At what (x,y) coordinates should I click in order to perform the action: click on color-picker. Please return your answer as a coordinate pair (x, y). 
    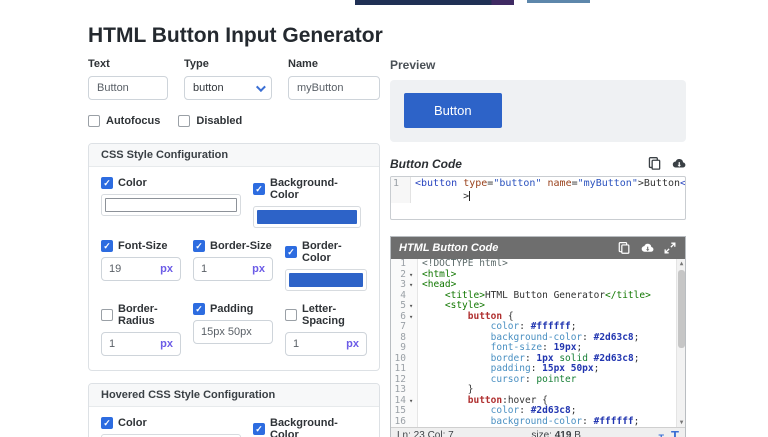
    Looking at the image, I should click on (171, 205).